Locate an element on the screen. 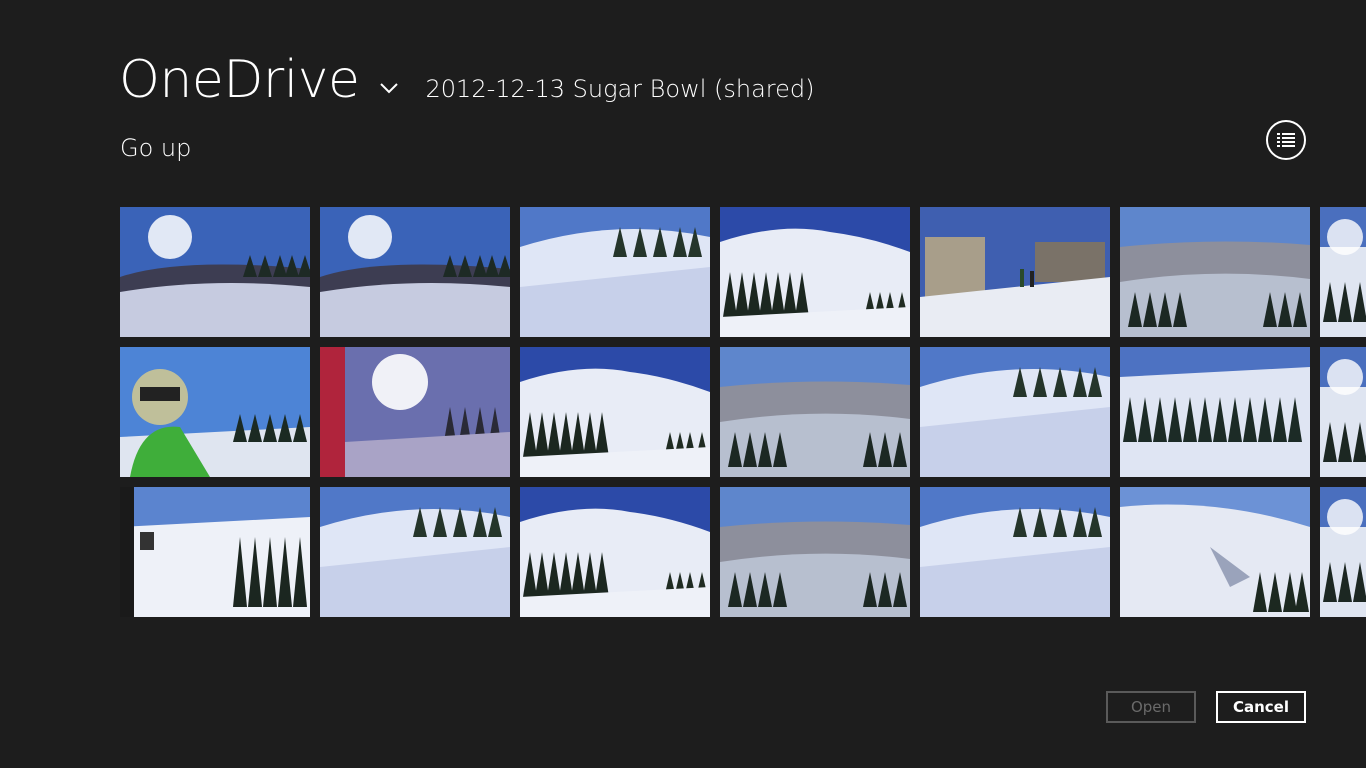 This screenshot has height=768, width=1366. list-view-button is located at coordinates (1286, 140).